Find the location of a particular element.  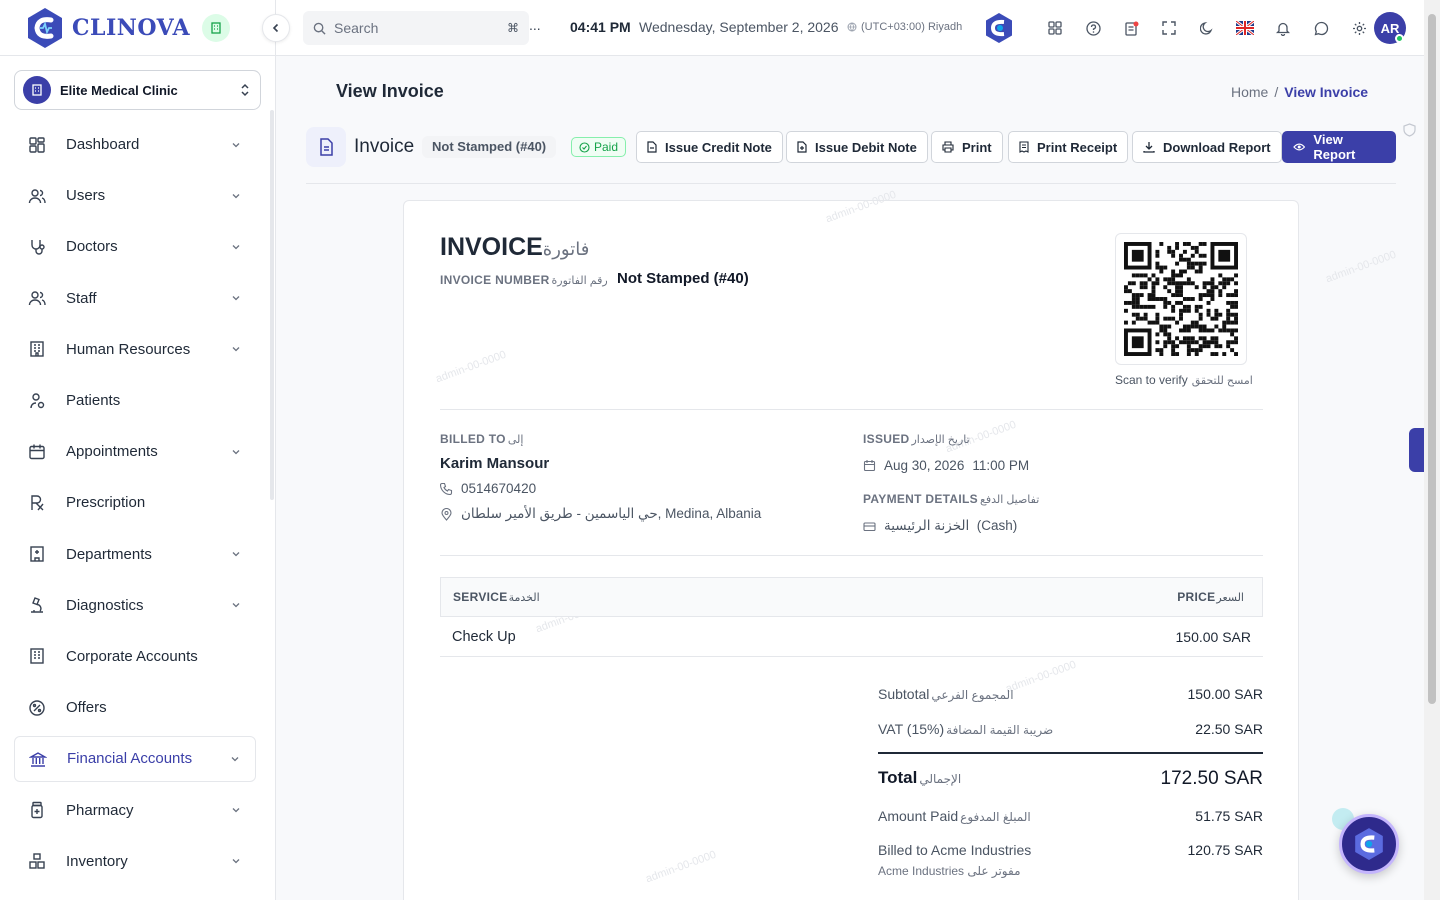

timezone-display: (UTC+03:00) Riyadh is located at coordinates (904, 27).